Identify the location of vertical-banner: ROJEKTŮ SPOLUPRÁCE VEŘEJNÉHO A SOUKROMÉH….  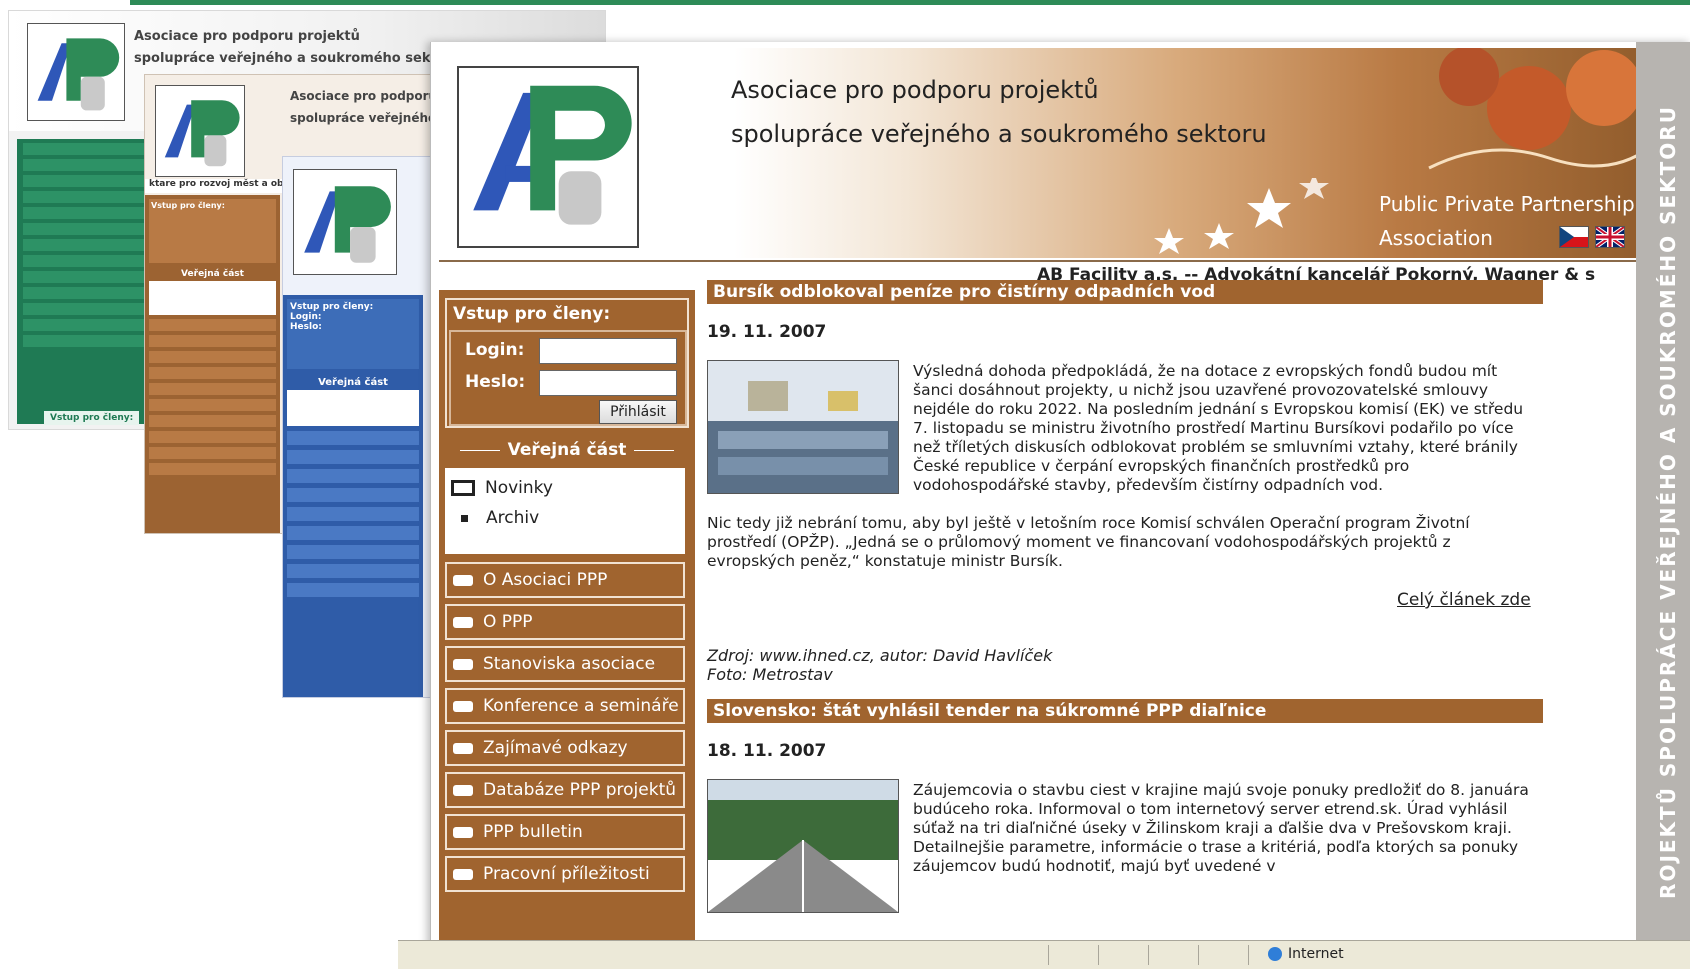
(1663, 505).